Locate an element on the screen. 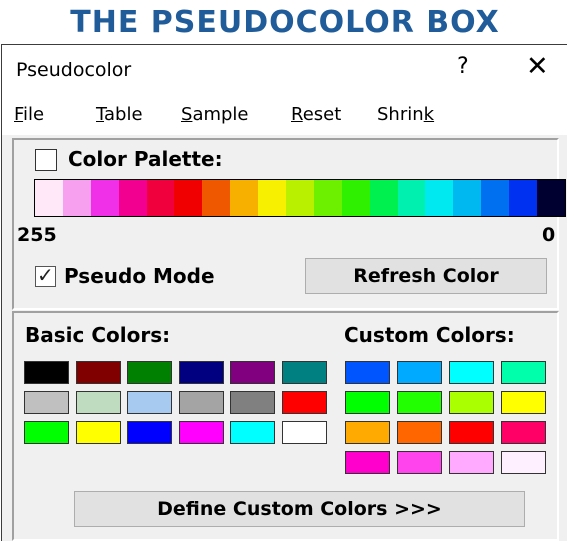 The image size is (570, 541). menu-sample: Sample is located at coordinates (215, 114).